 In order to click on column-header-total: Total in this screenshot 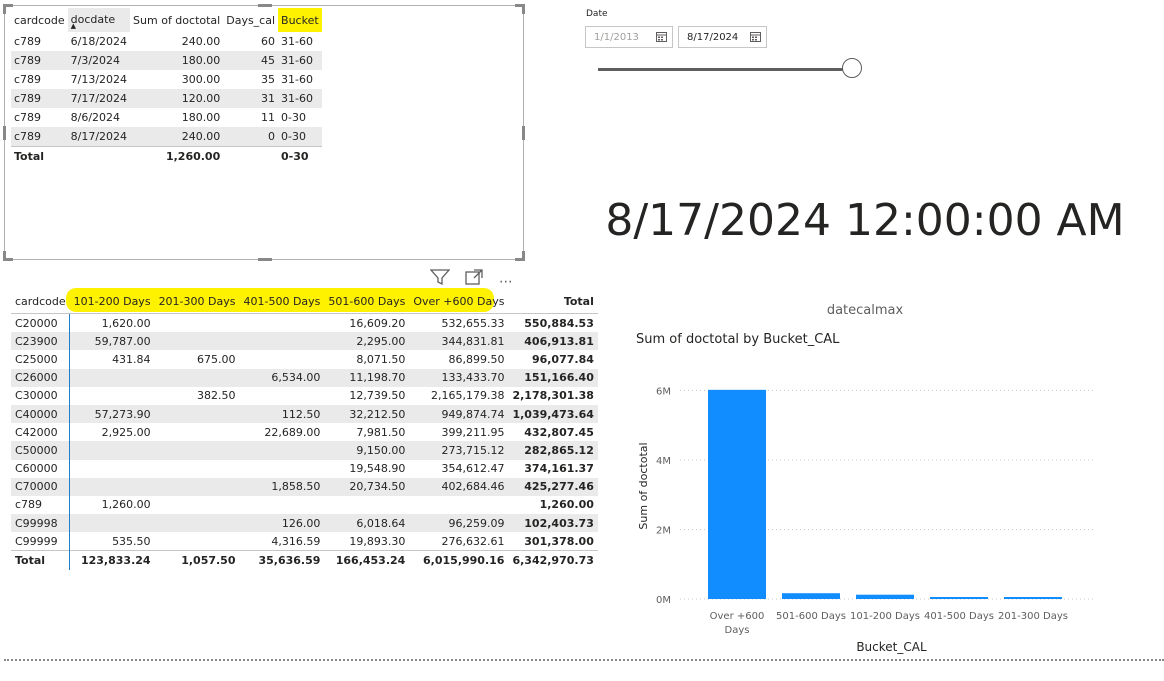, I will do `click(553, 301)`.